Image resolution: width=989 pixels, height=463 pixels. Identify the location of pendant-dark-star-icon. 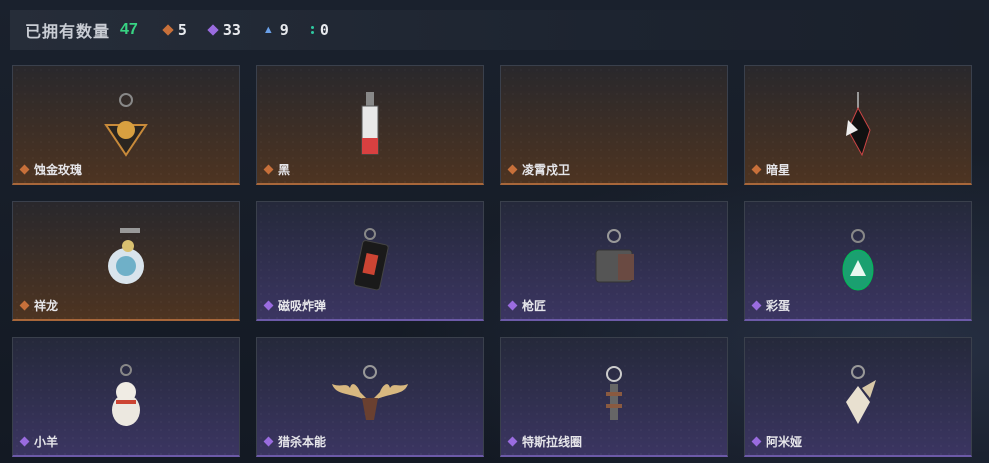
(858, 124).